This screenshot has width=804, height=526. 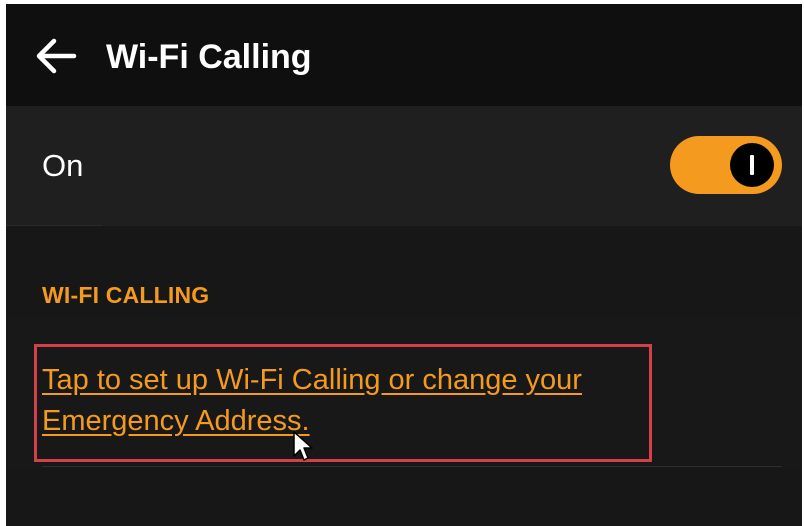 What do you see at coordinates (752, 165) in the screenshot?
I see `switch-knob` at bounding box center [752, 165].